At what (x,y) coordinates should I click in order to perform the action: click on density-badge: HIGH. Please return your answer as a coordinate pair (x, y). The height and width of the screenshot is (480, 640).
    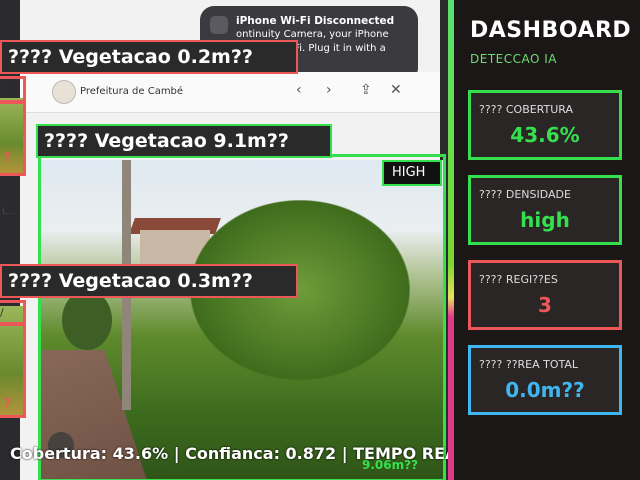
    Looking at the image, I should click on (412, 173).